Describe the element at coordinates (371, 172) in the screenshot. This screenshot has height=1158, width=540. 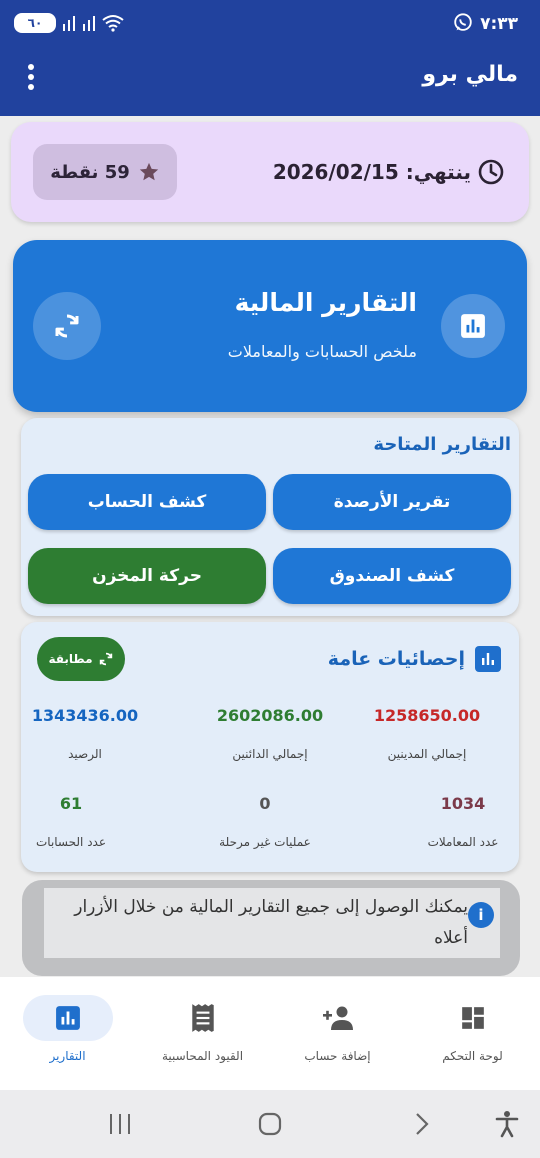
I see `expiry-text: ينتهي: 2026/02/15` at that location.